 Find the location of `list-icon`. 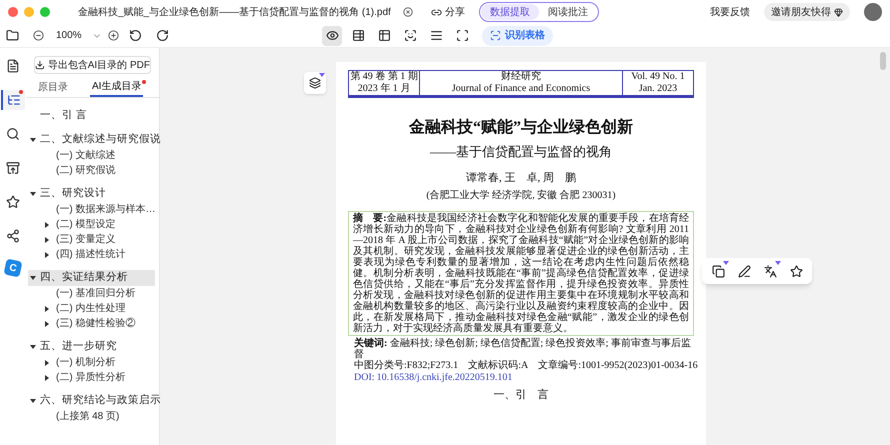

list-icon is located at coordinates (14, 100).